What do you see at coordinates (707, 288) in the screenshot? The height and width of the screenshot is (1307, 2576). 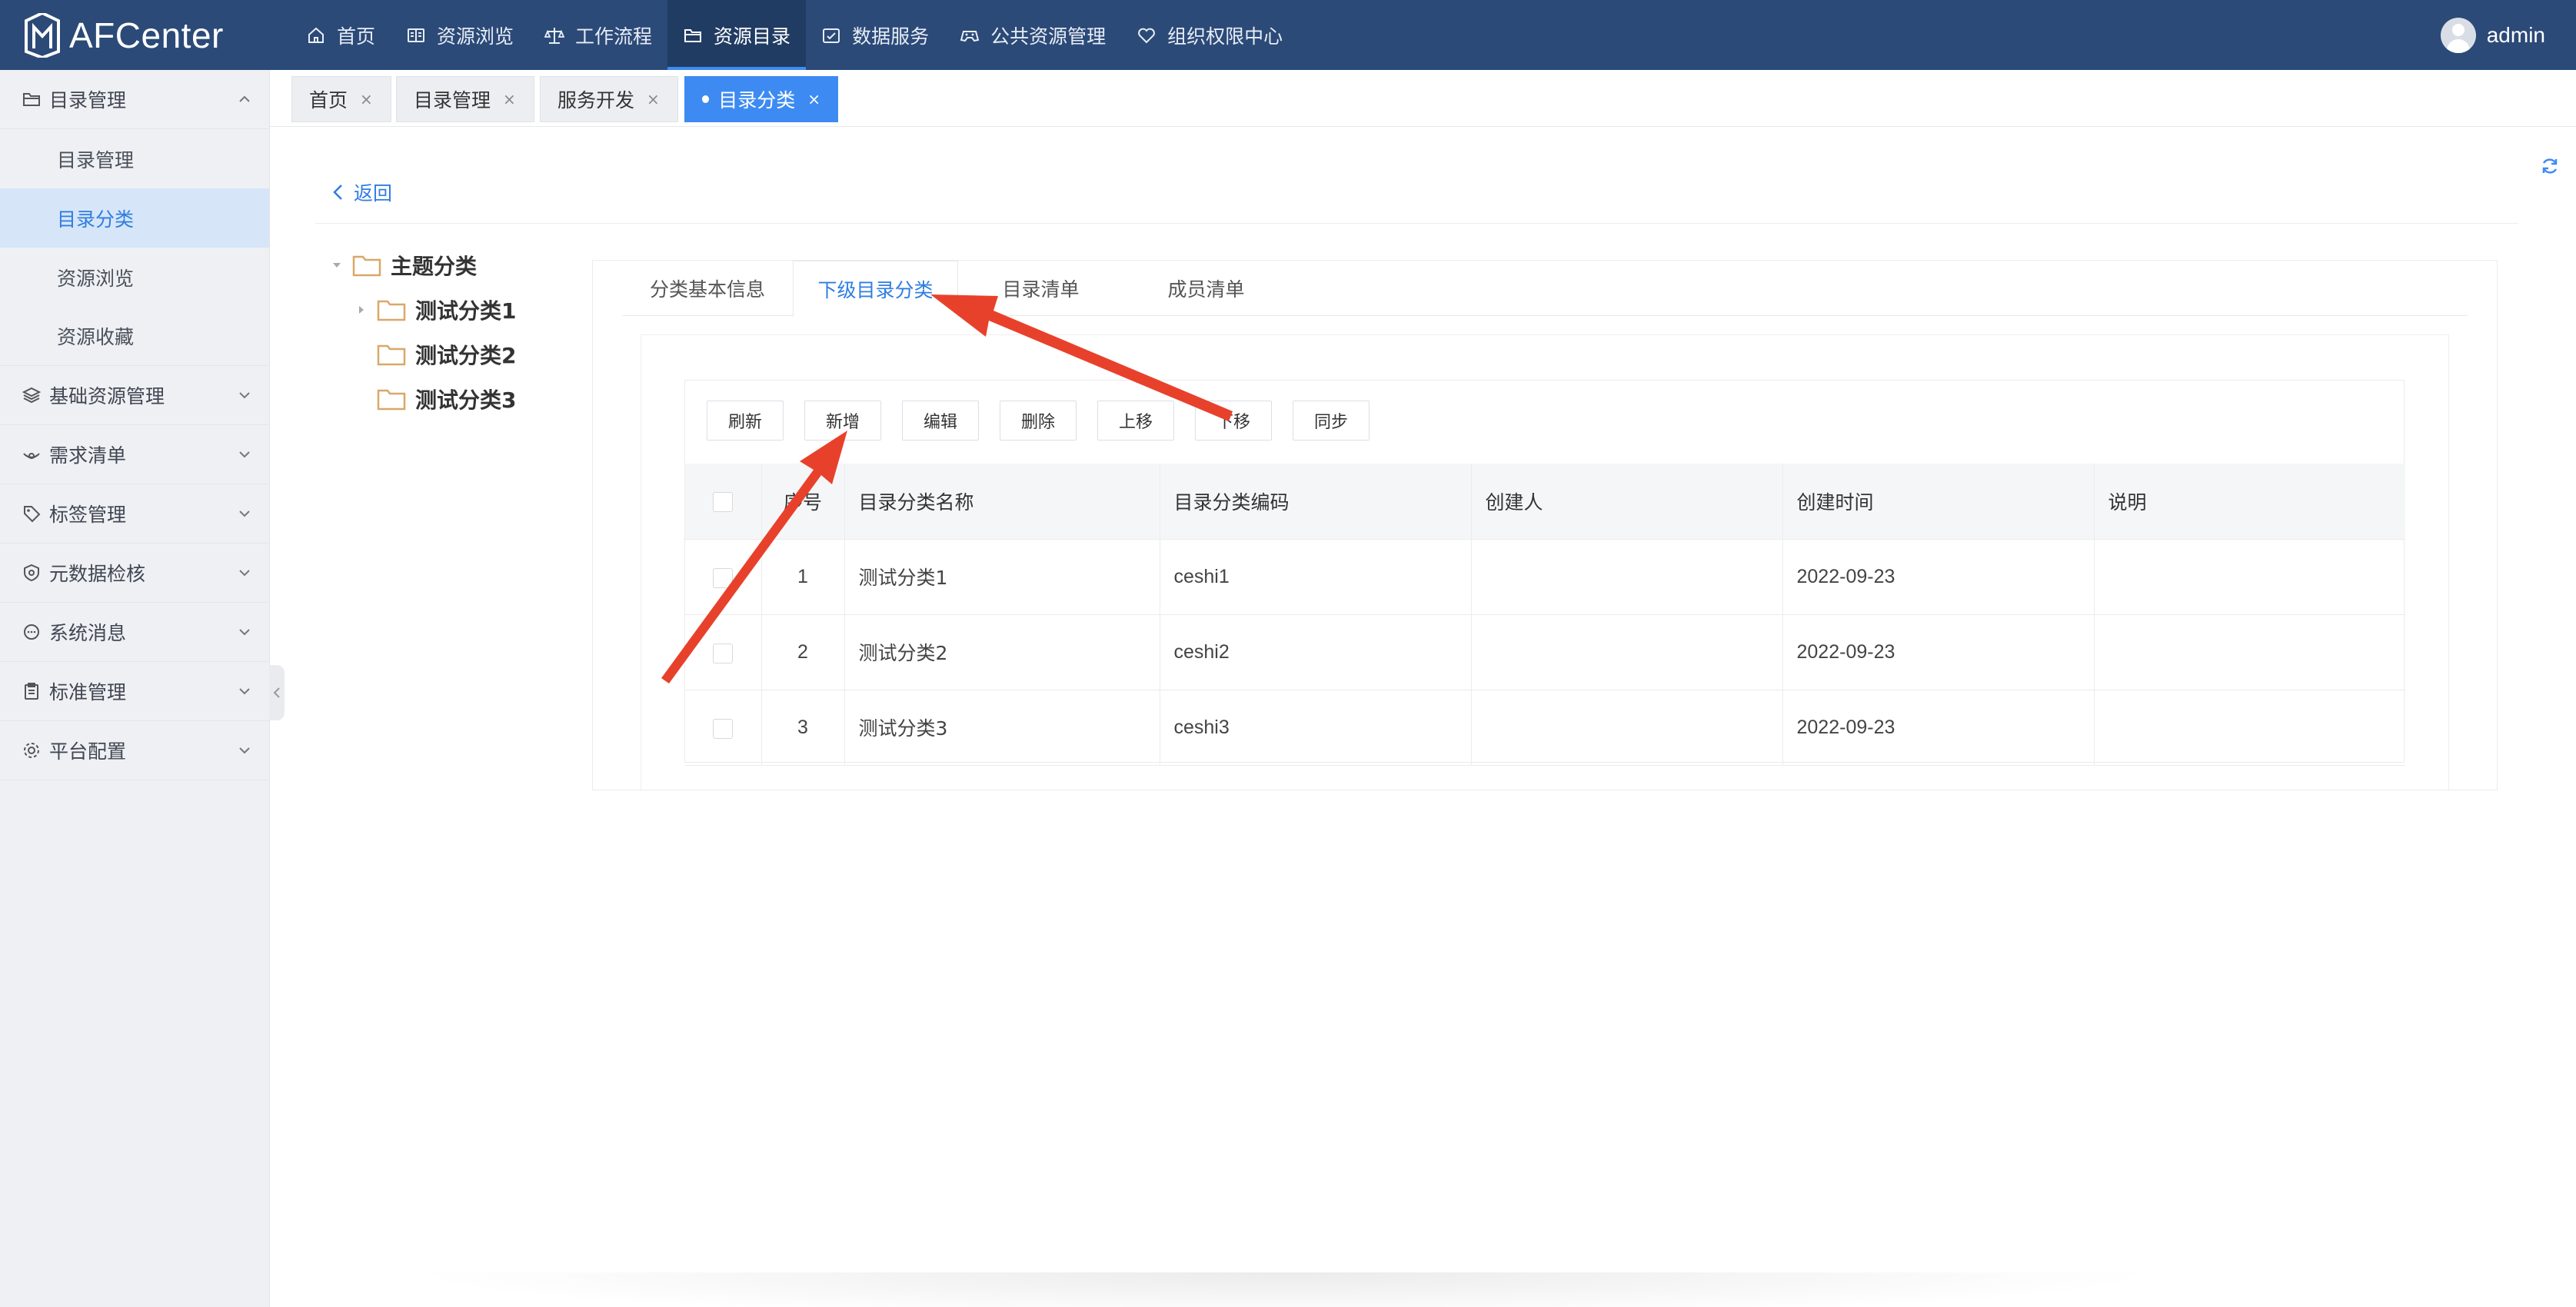 I see `tab-basic-info: 分类基本信息` at bounding box center [707, 288].